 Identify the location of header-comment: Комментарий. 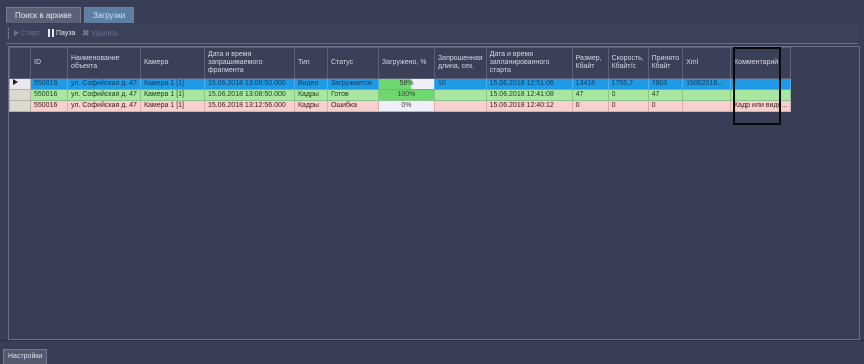
(761, 63).